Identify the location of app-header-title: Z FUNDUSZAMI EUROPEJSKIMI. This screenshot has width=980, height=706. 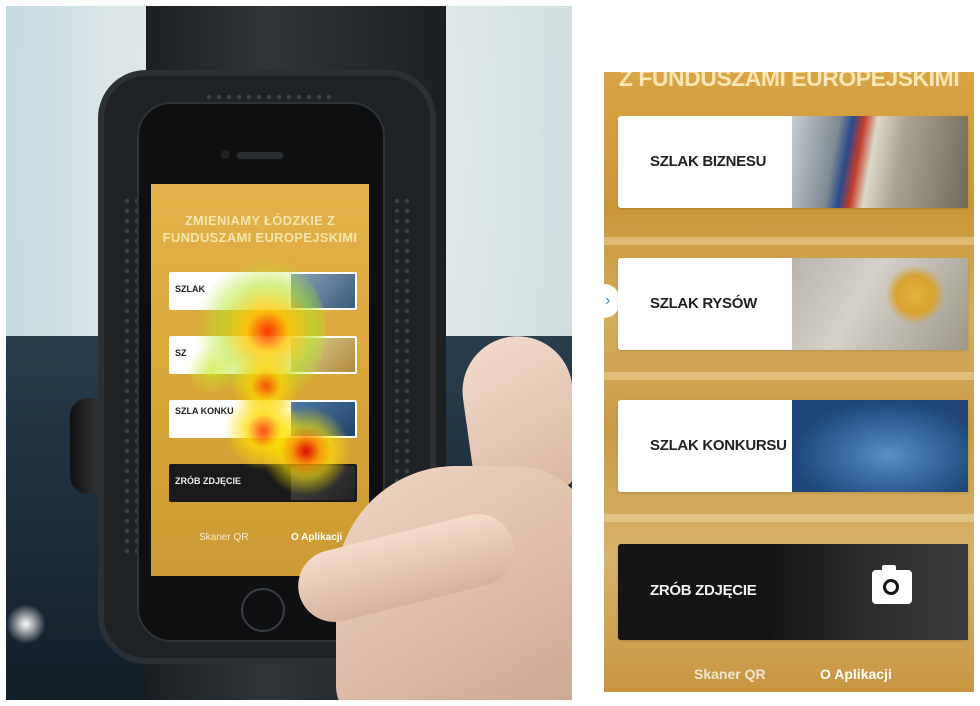
(789, 81).